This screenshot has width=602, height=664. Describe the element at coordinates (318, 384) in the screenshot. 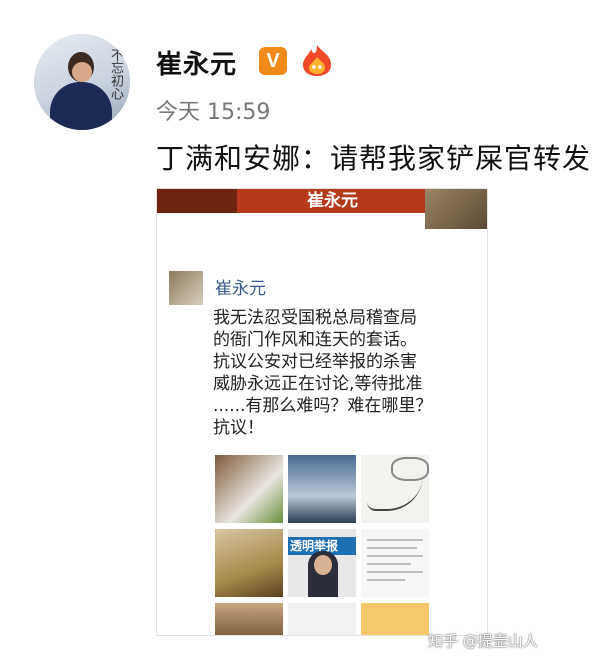

I see `embedded-text-line: 威胁永远正在讨论,等待批准` at that location.